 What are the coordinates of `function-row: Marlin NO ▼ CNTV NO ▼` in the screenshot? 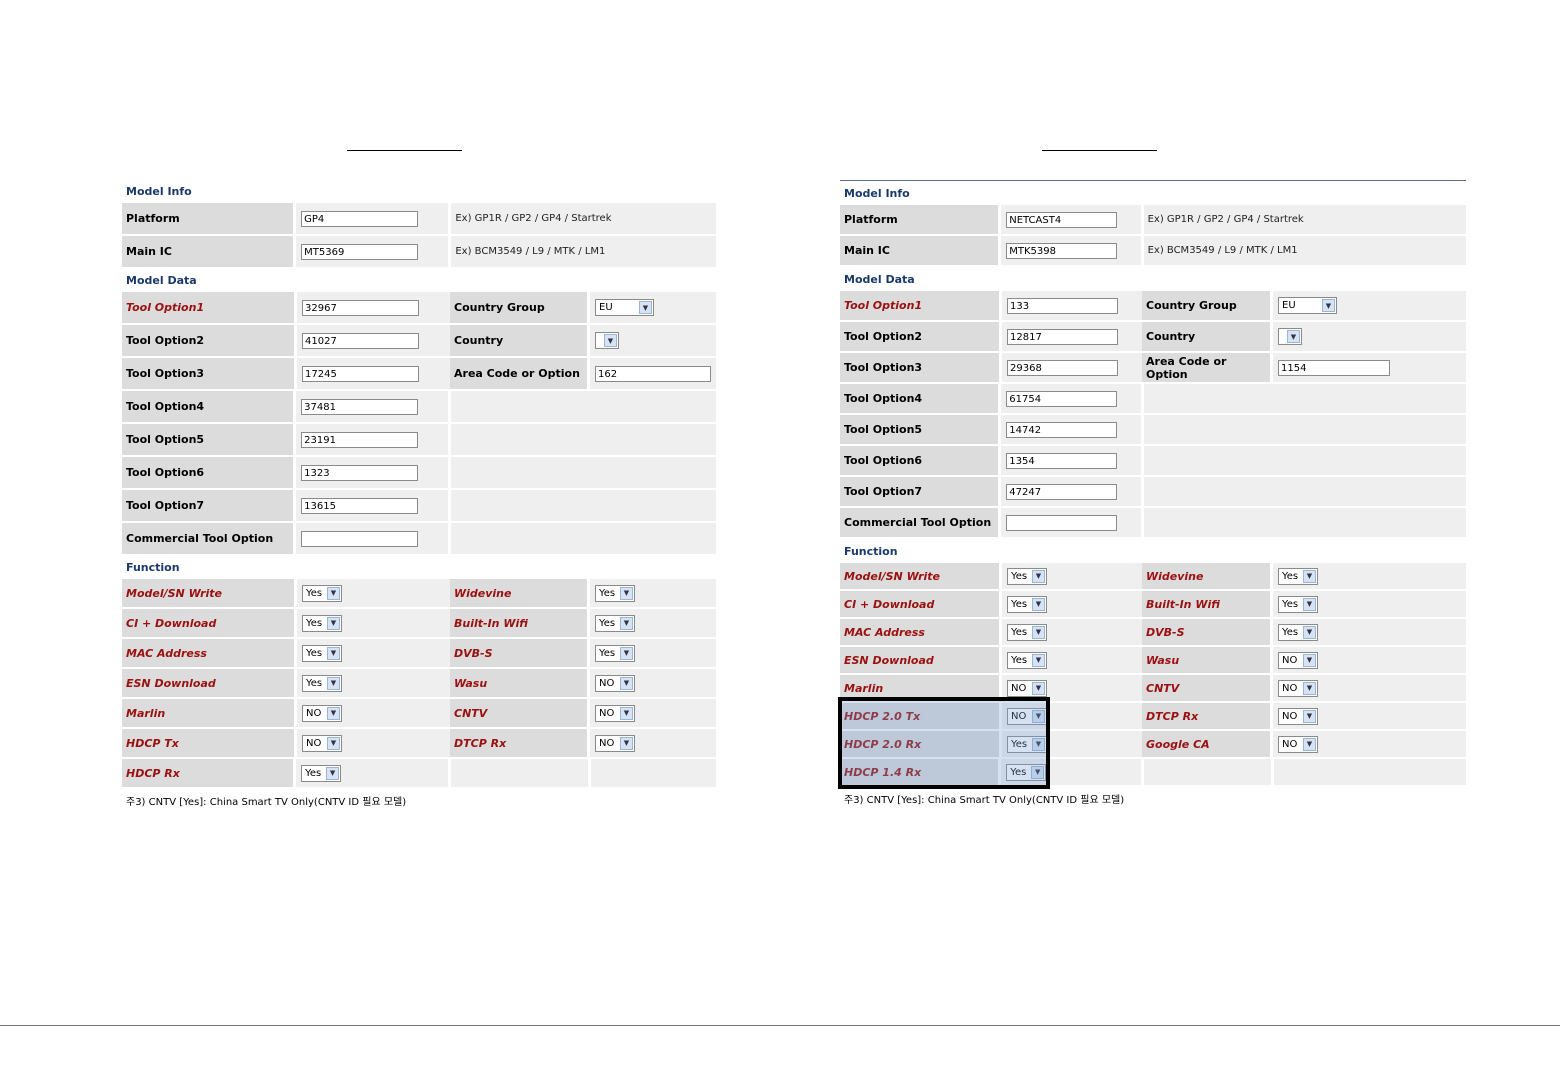 It's located at (1153, 688).